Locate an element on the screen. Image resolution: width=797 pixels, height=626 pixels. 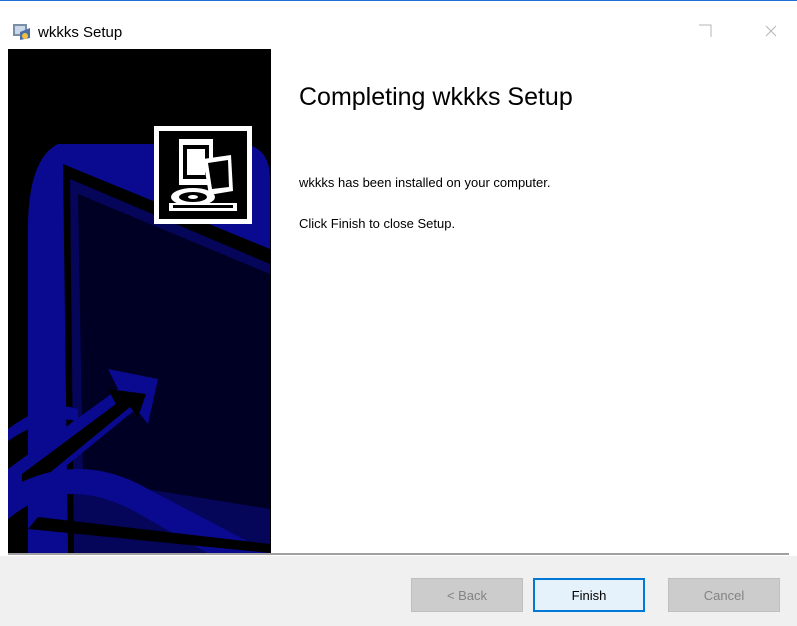
back-button: < Back is located at coordinates (467, 595).